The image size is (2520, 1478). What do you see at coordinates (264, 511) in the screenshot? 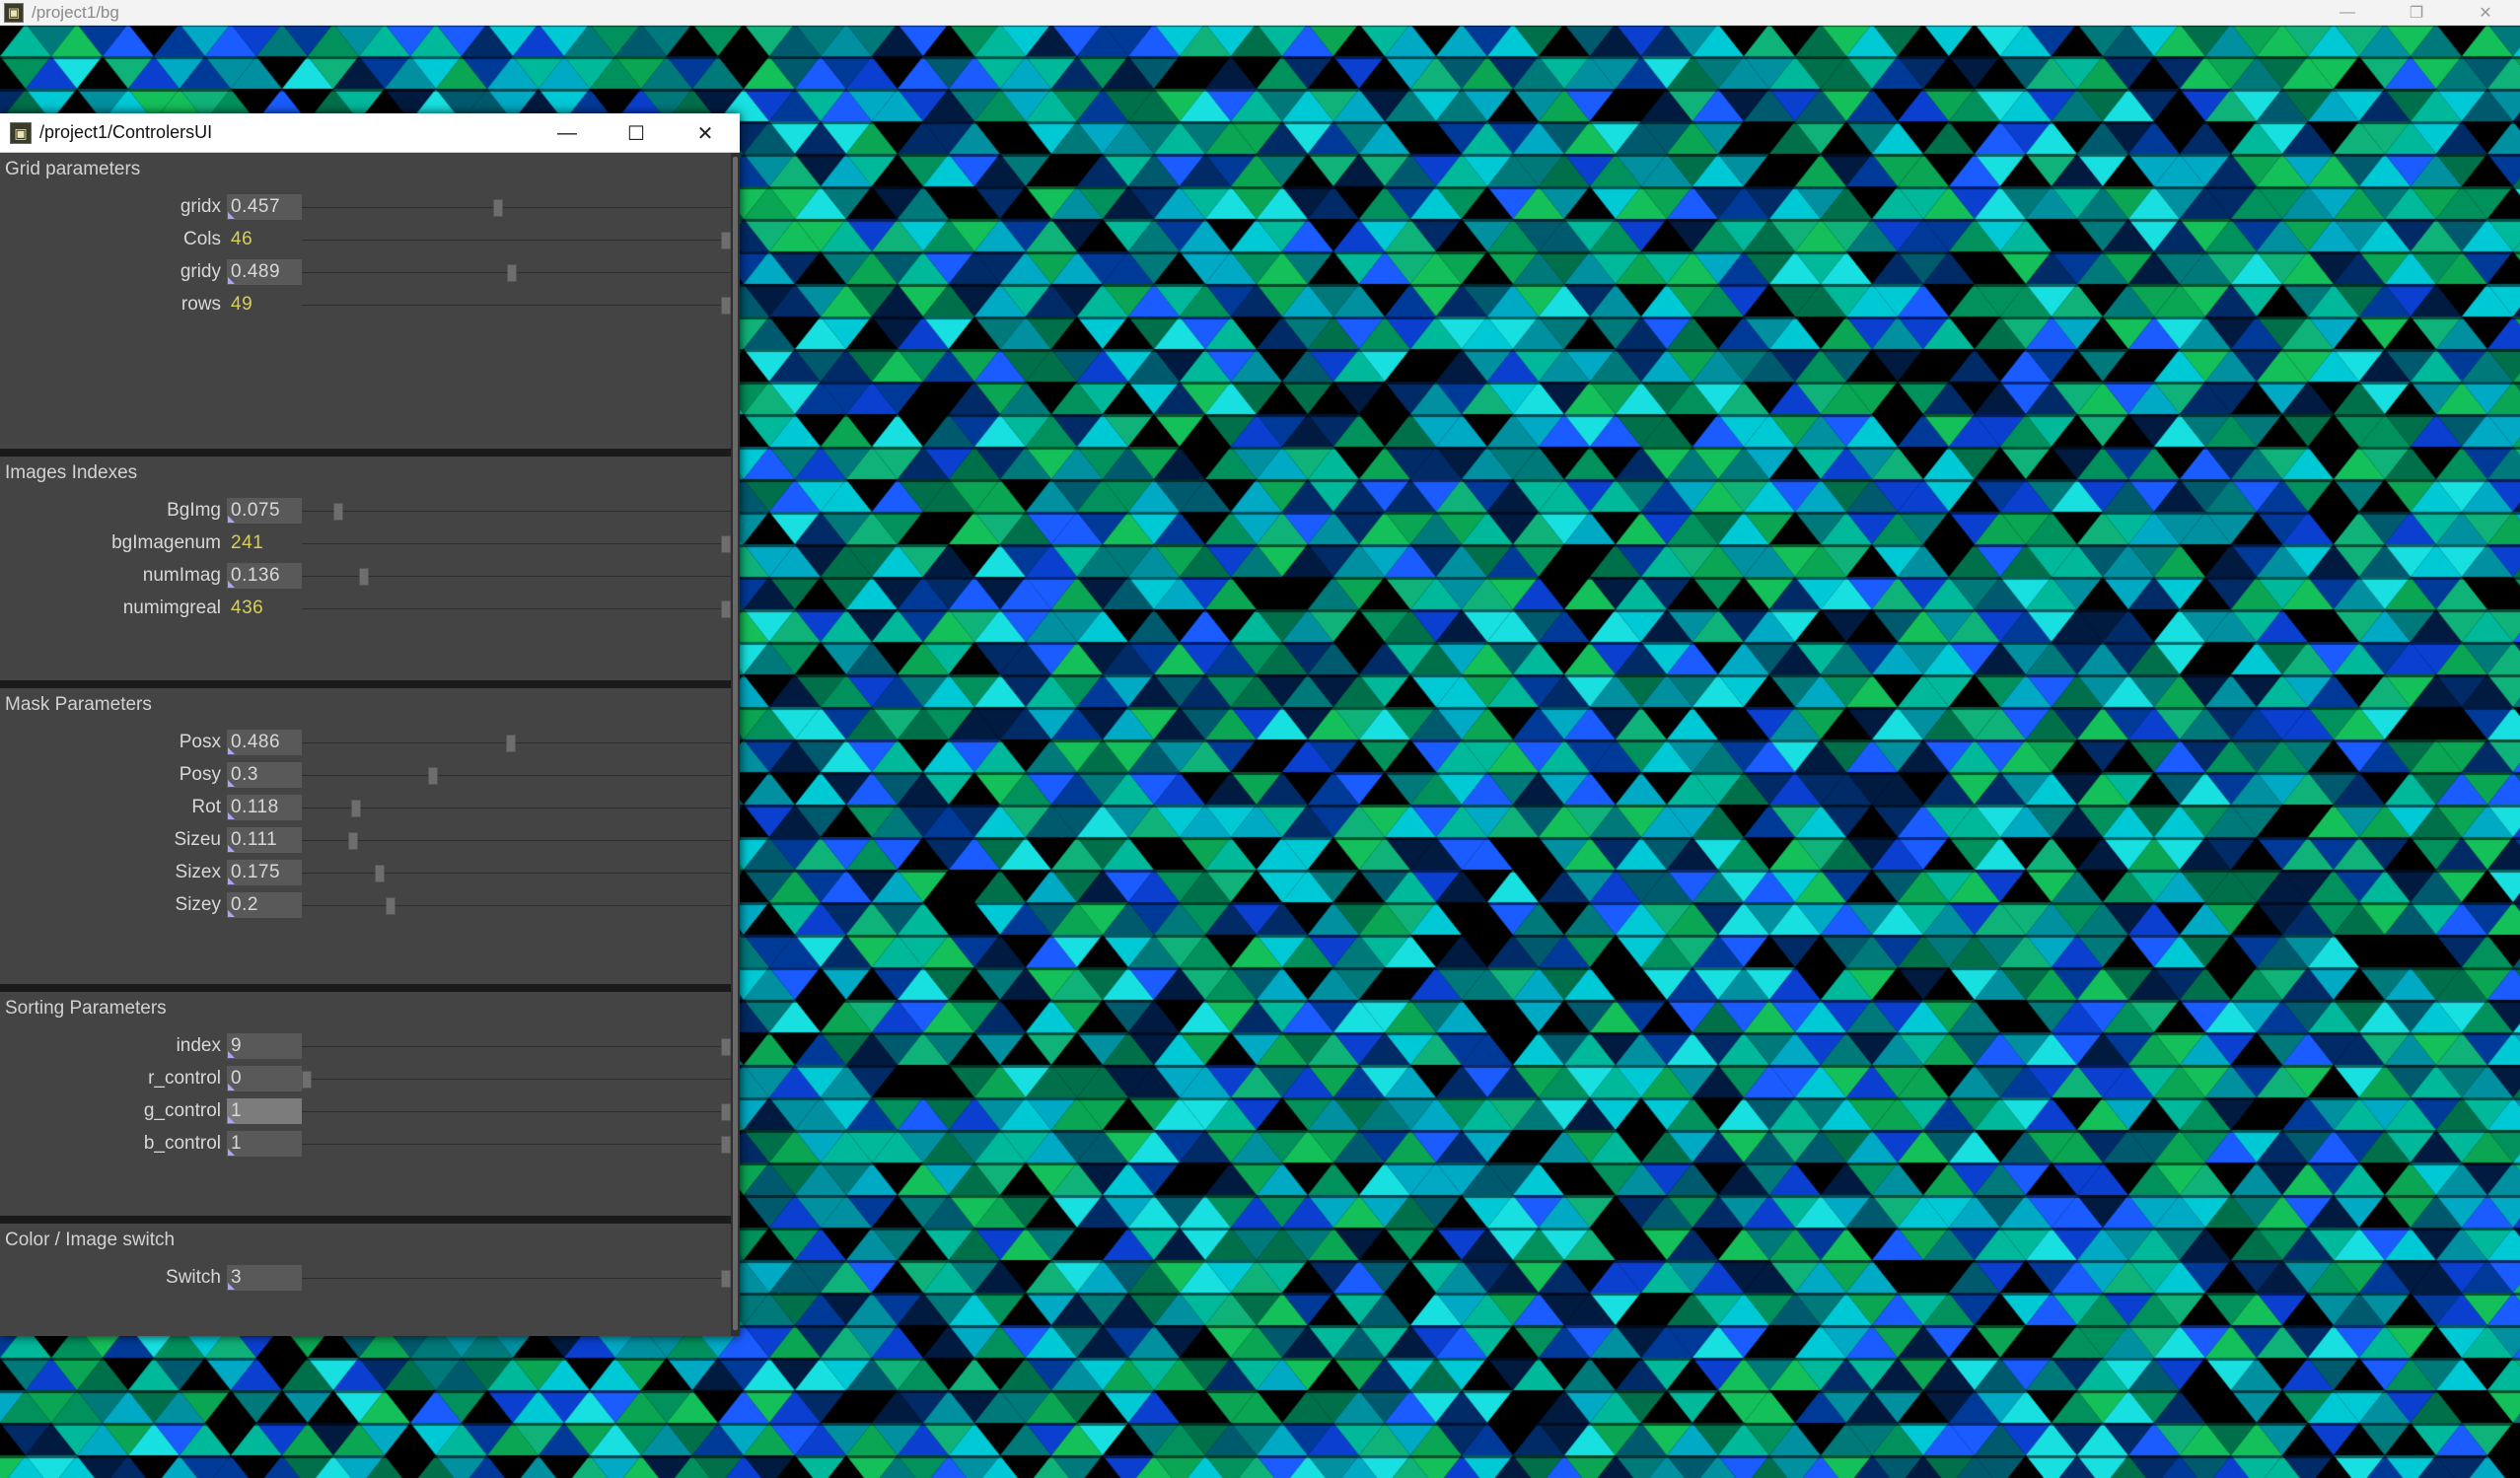
I see `param-value-field: 0.075` at bounding box center [264, 511].